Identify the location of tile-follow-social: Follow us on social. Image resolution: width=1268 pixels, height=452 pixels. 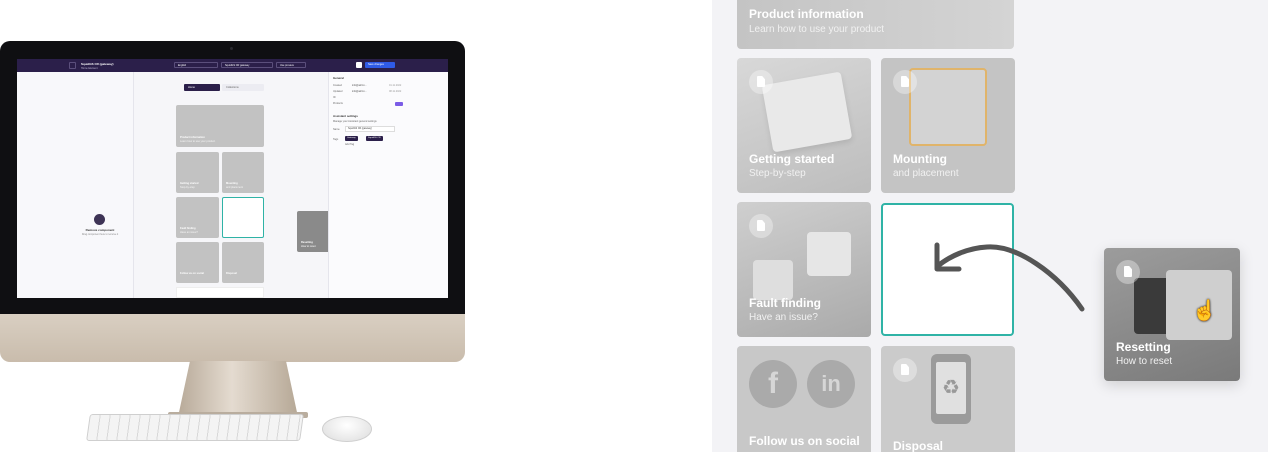
(197, 262).